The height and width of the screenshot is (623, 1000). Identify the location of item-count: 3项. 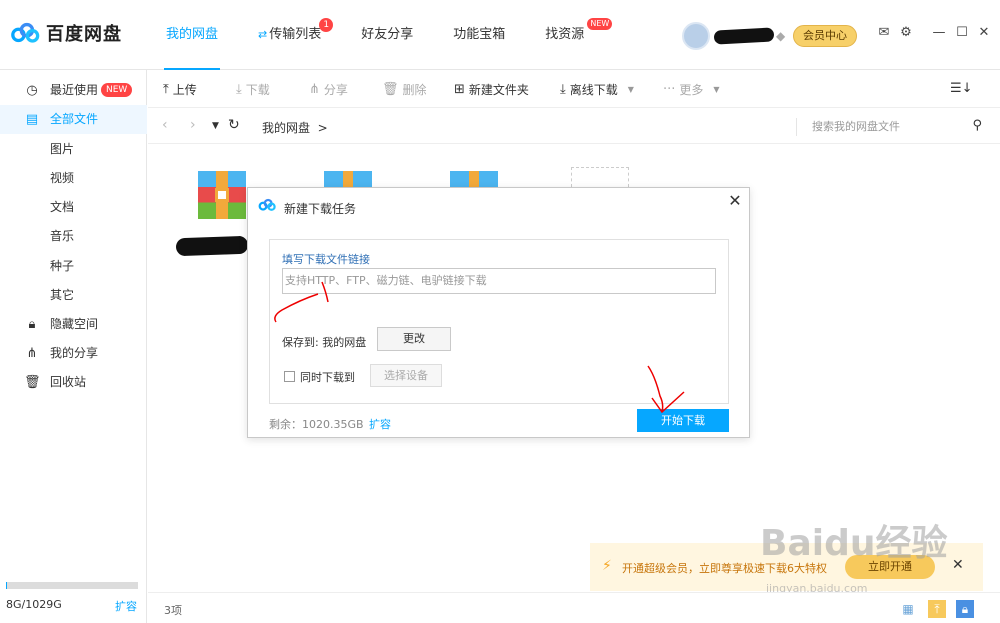
(173, 610).